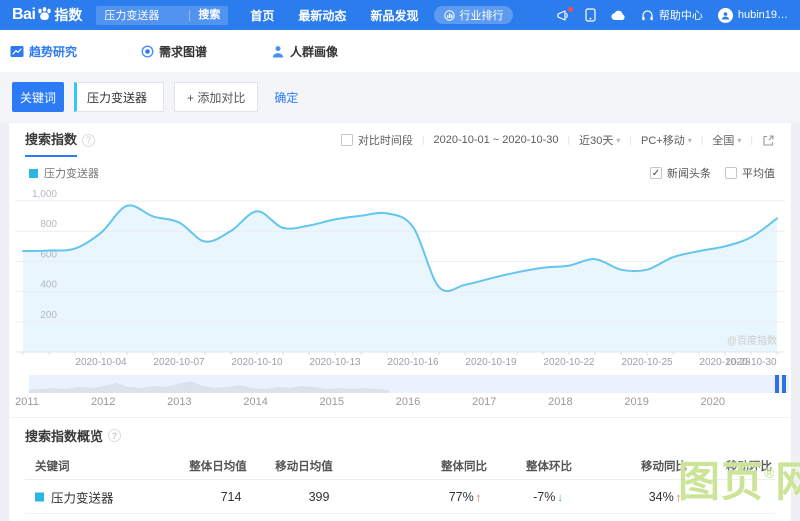 This screenshot has width=800, height=521. Describe the element at coordinates (413, 362) in the screenshot. I see `x-axis-label: 2020-10-16` at that location.